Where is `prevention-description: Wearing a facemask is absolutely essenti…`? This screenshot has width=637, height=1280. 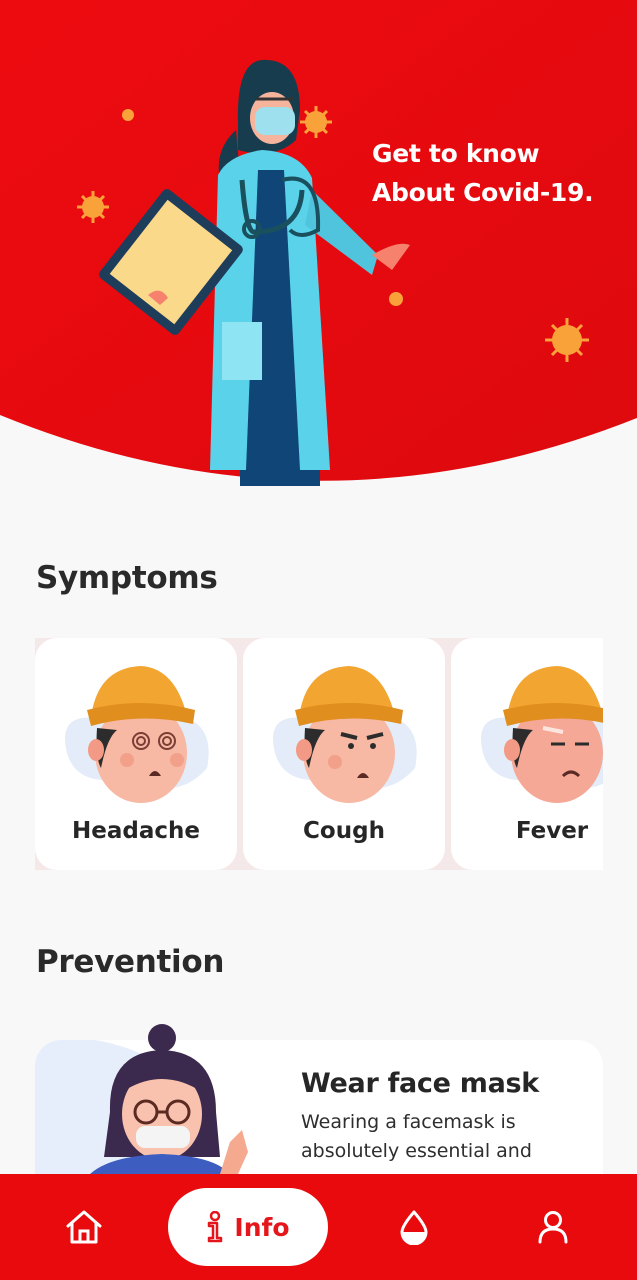 prevention-description: Wearing a facemask is absolutely essenti… is located at coordinates (416, 1136).